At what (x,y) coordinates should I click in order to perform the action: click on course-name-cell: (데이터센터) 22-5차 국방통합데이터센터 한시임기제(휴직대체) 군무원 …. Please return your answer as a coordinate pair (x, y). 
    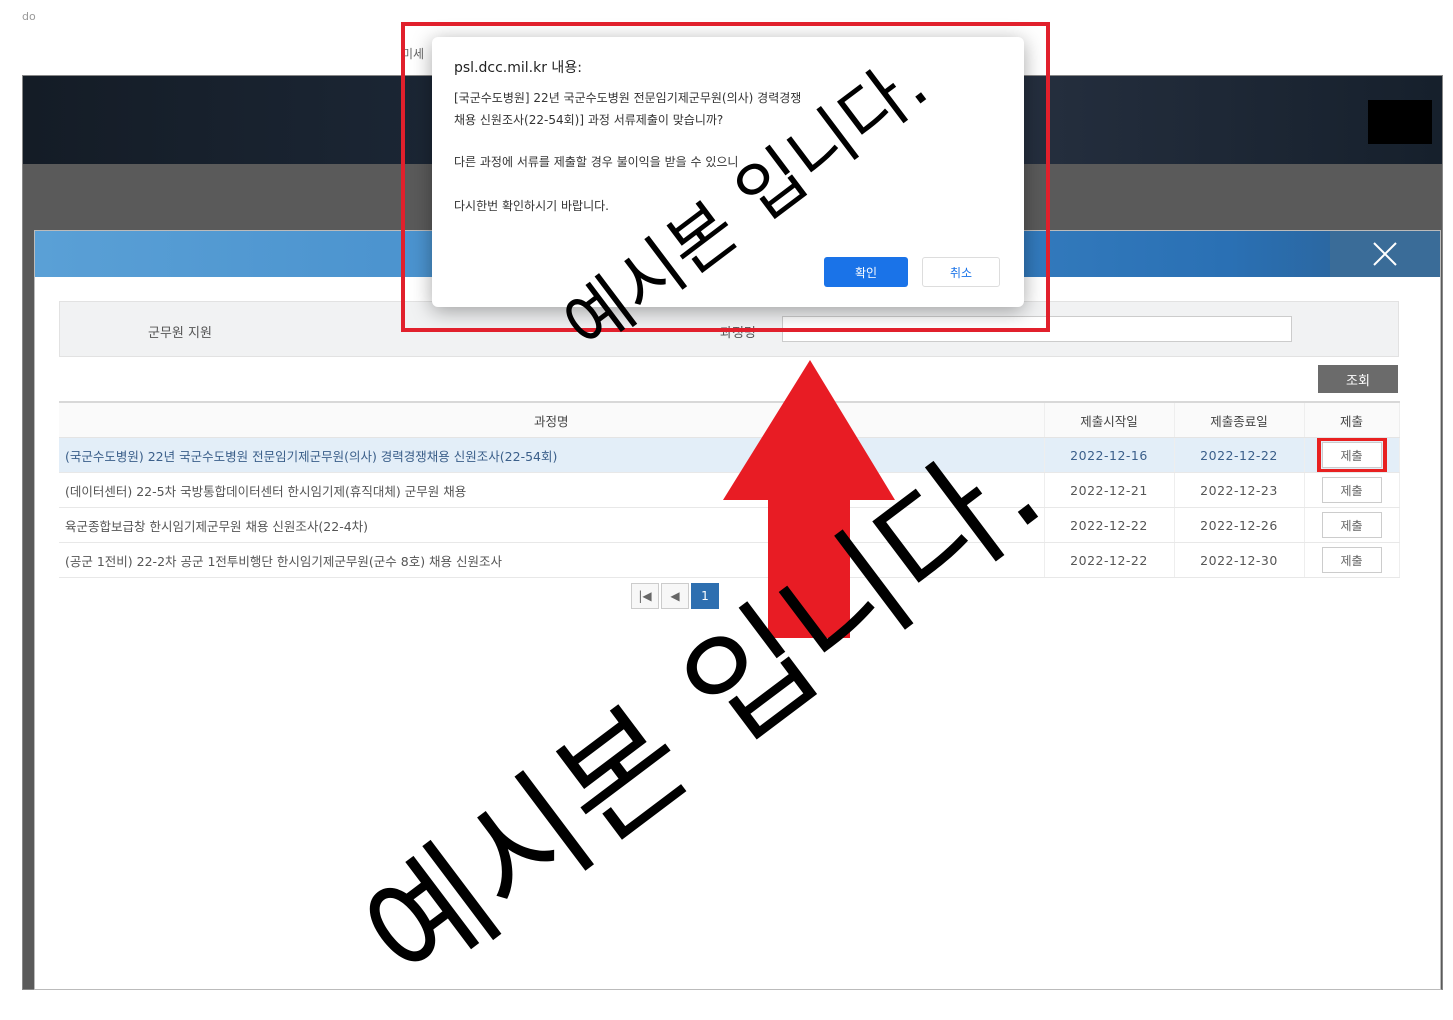
    Looking at the image, I should click on (552, 490).